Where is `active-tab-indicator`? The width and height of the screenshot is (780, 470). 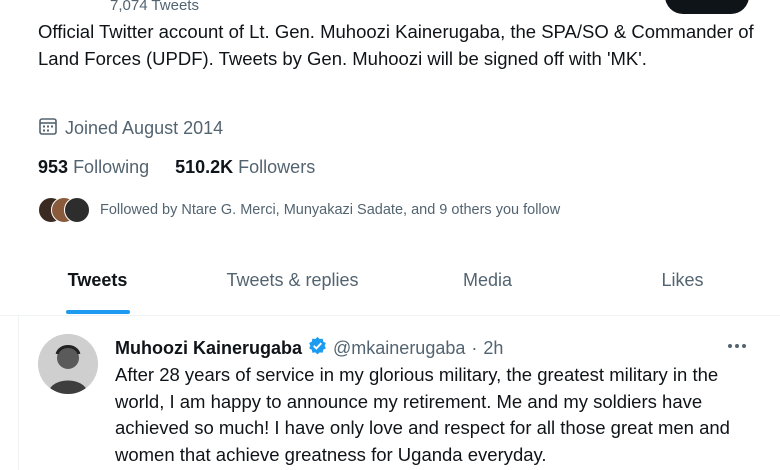 active-tab-indicator is located at coordinates (97, 312).